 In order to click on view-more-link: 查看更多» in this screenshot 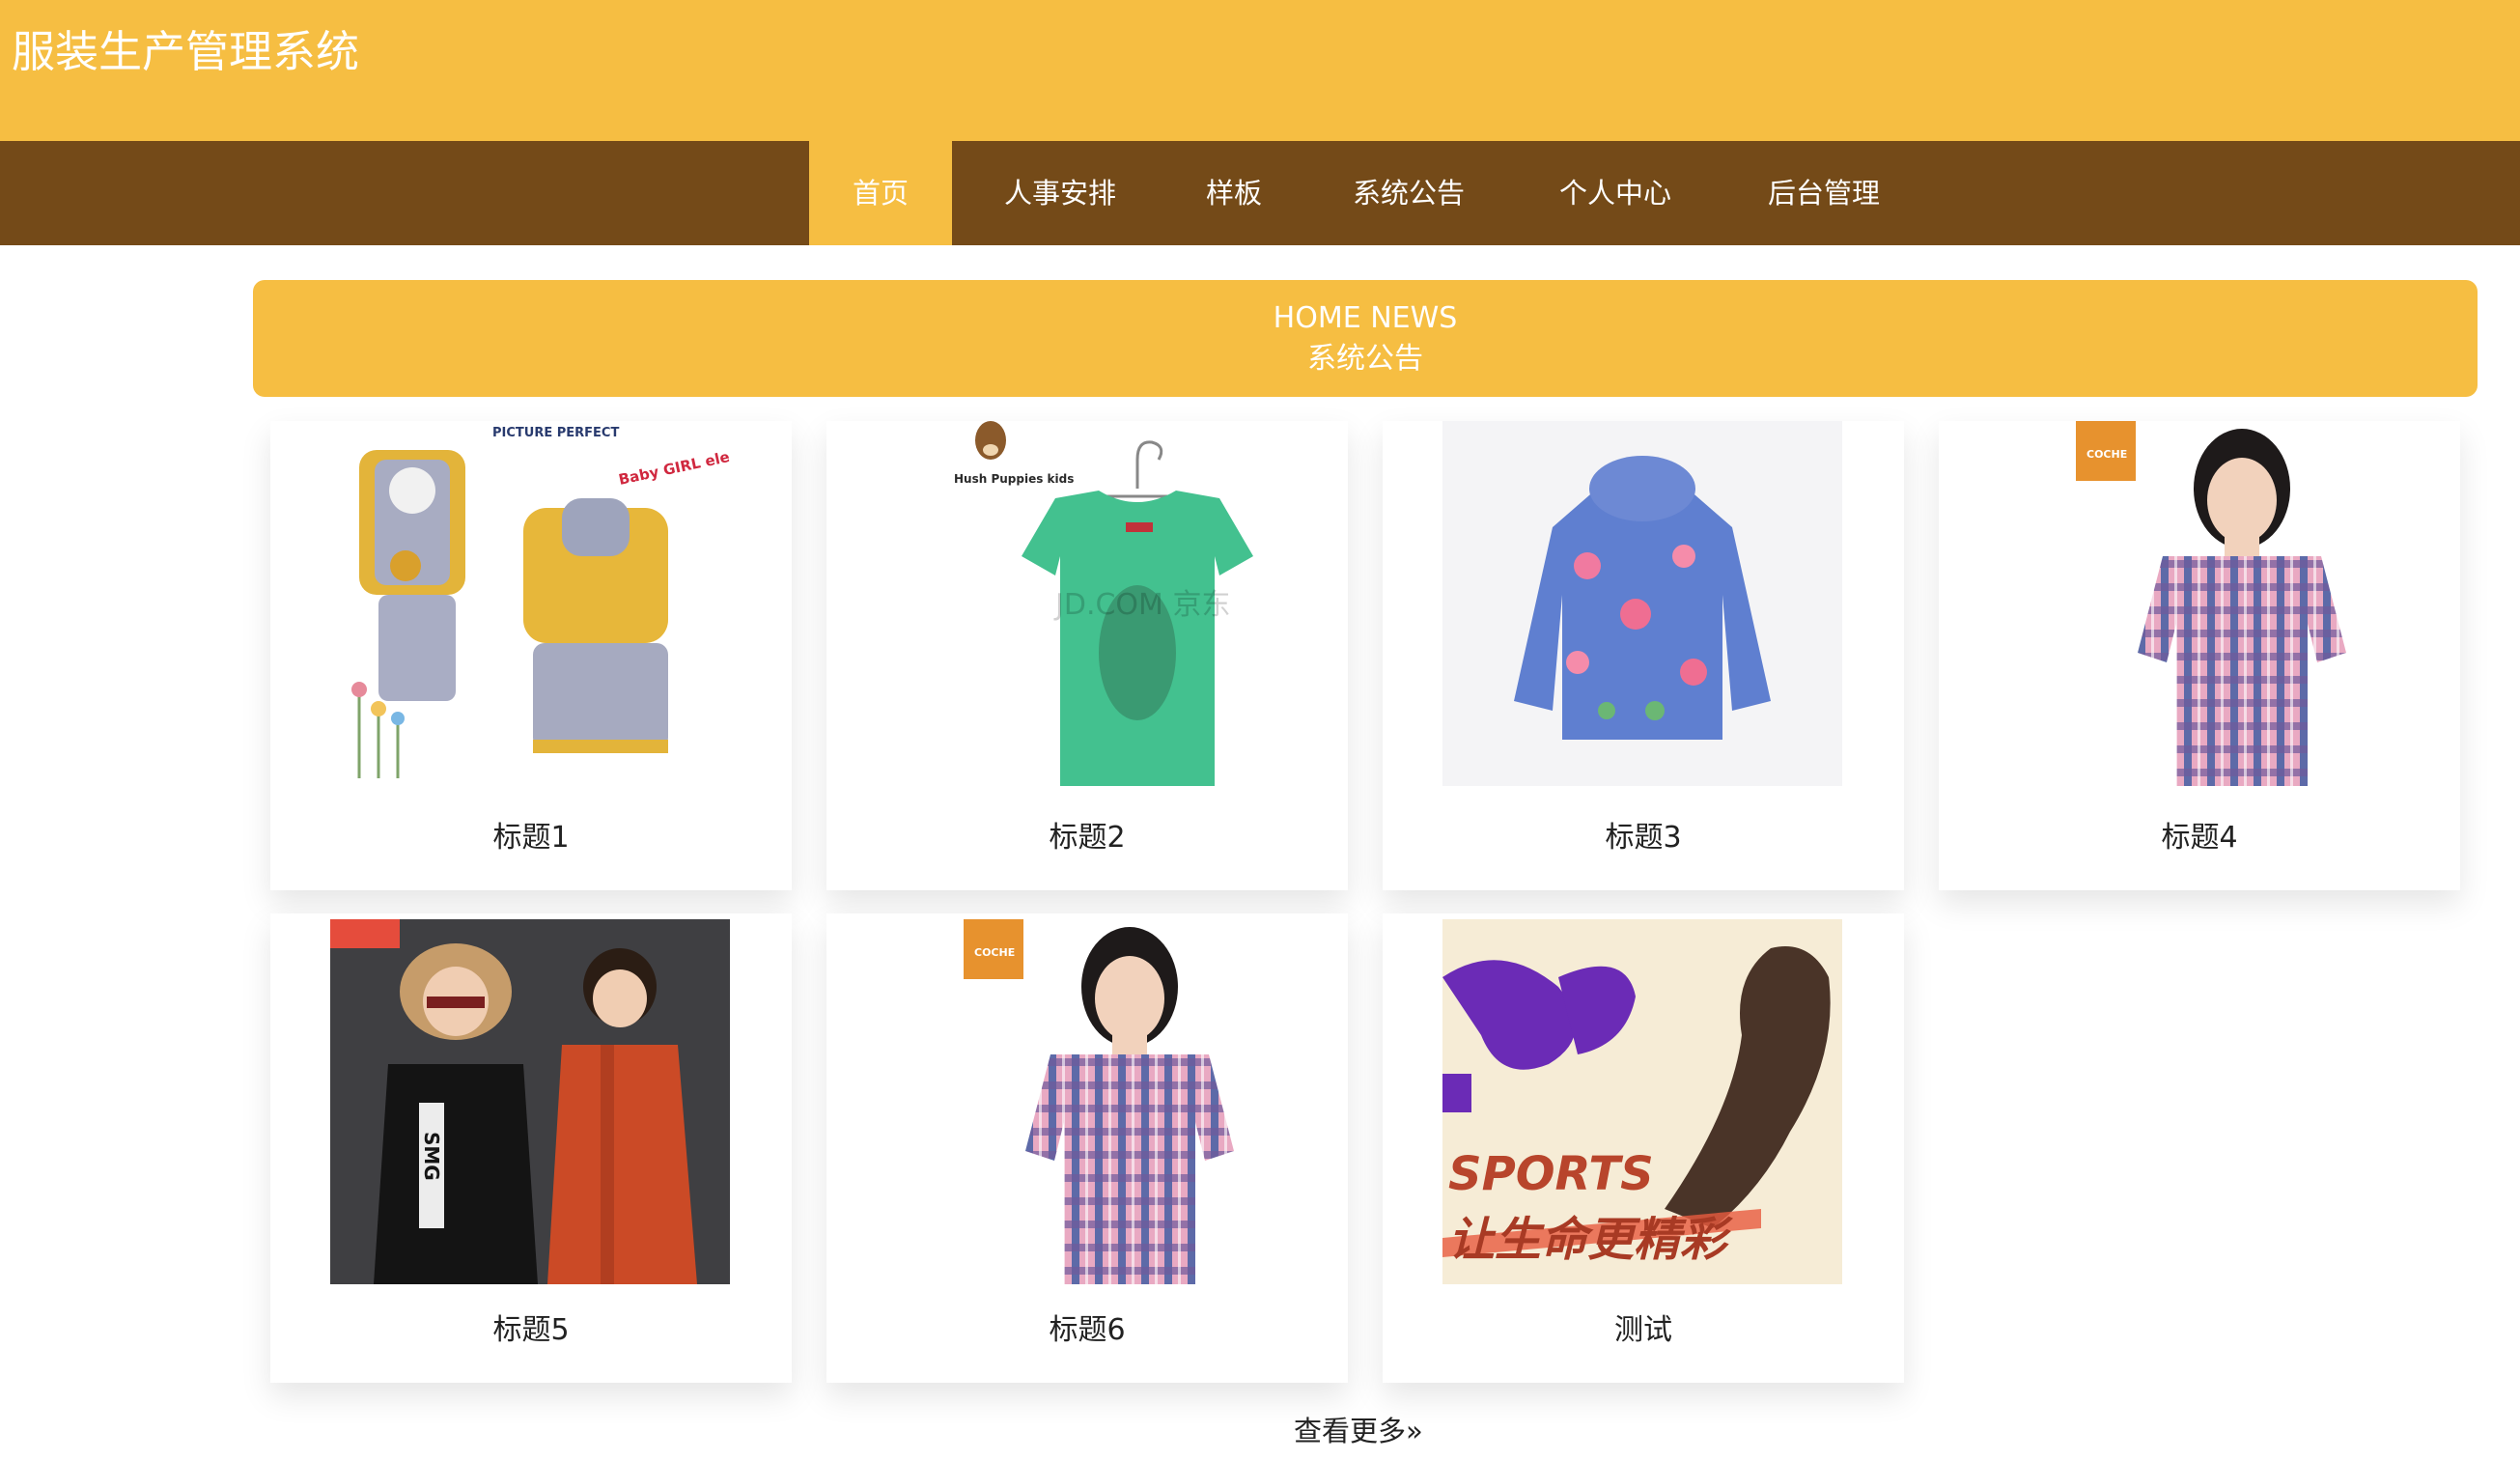, I will do `click(1359, 1431)`.